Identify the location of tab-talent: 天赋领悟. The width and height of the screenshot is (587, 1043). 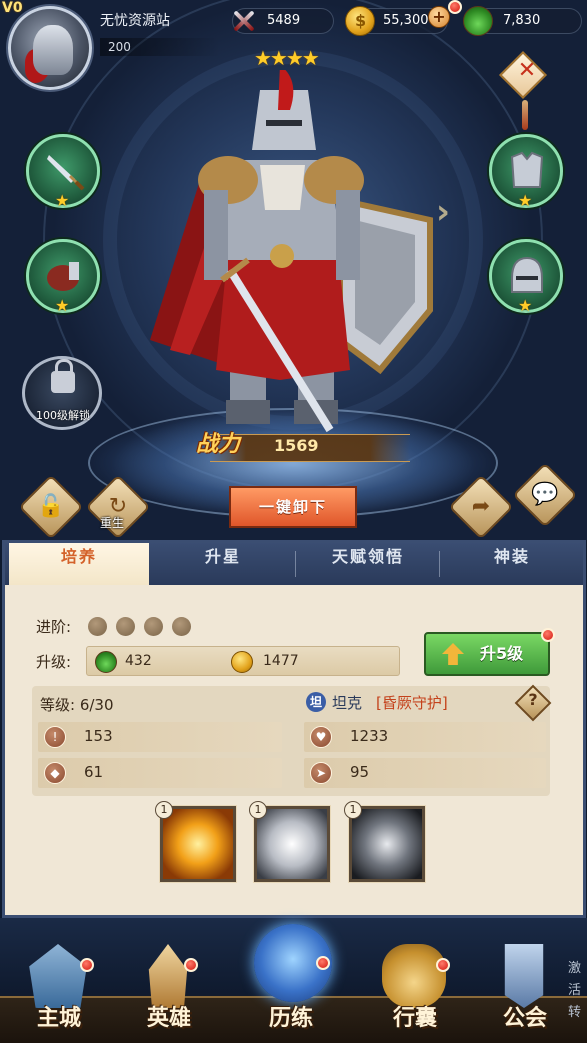
(368, 564).